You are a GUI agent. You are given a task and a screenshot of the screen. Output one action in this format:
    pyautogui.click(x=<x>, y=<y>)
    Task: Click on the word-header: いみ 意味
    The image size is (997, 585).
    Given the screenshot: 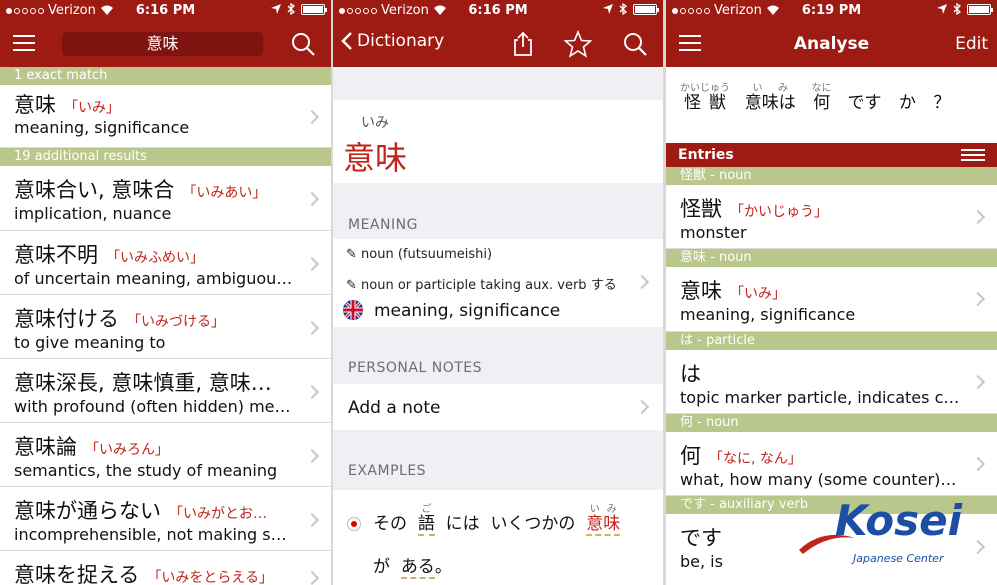 What is the action you would take?
    pyautogui.click(x=498, y=141)
    